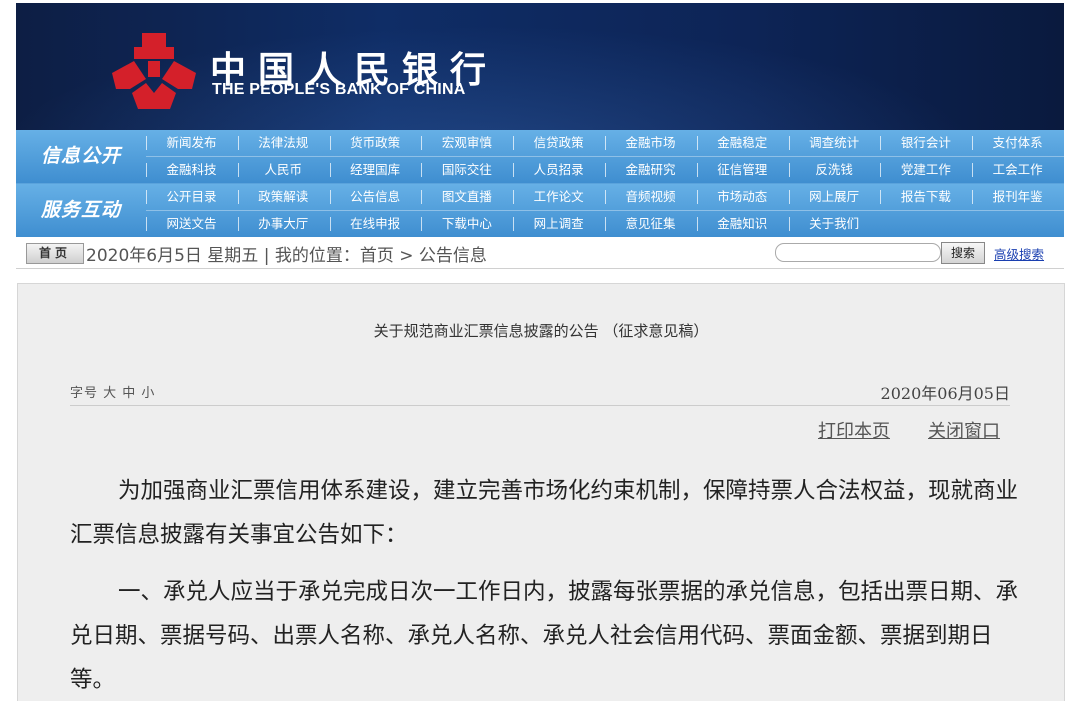 The width and height of the screenshot is (1080, 702). I want to click on nav-group-label: 服务互动, so click(81, 210).